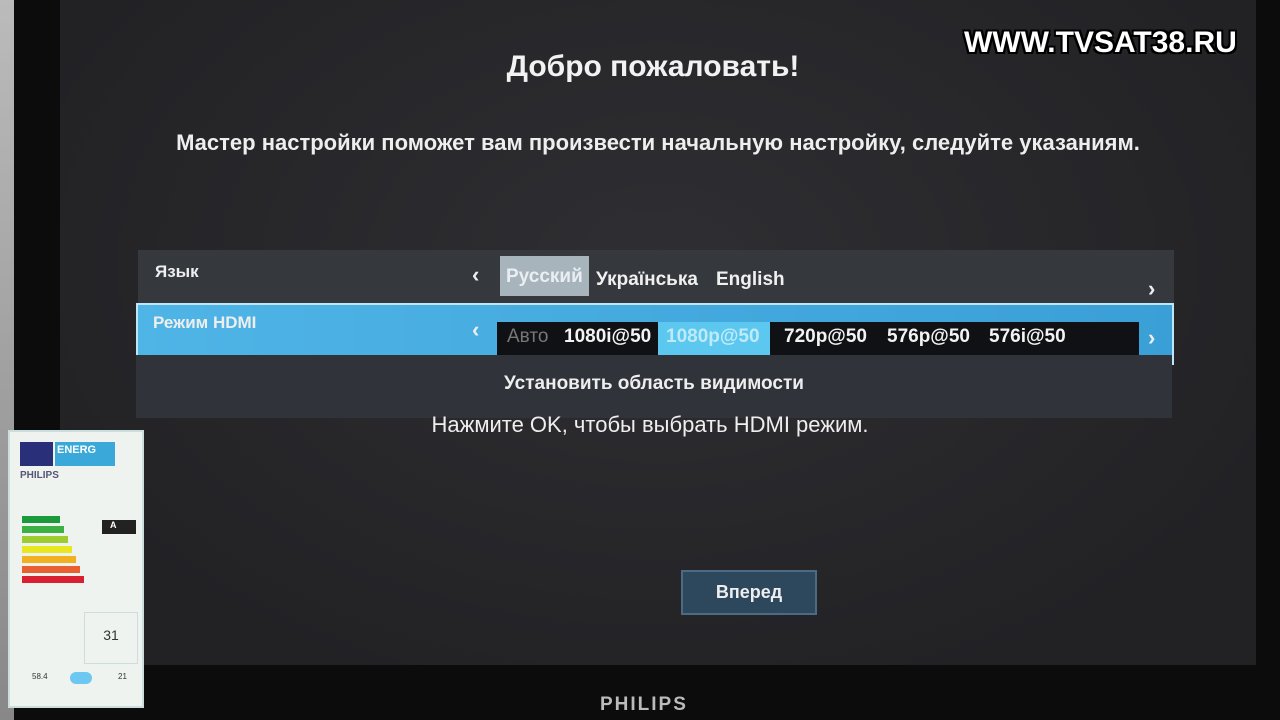 The height and width of the screenshot is (720, 1280). What do you see at coordinates (644, 704) in the screenshot?
I see `monitor-brand-logo: PHILIPS` at bounding box center [644, 704].